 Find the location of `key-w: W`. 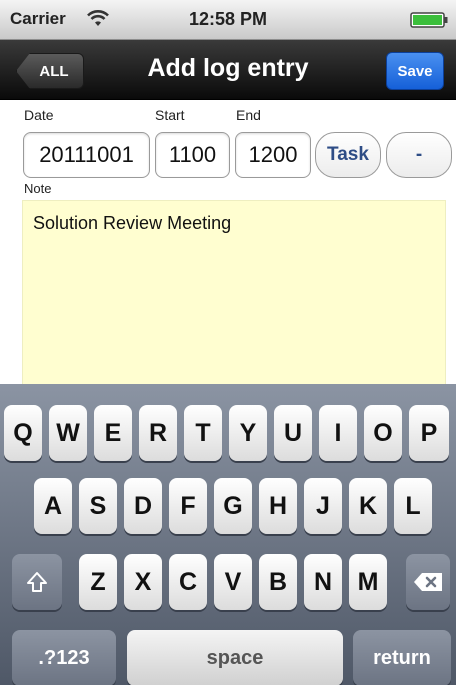

key-w: W is located at coordinates (68, 433).